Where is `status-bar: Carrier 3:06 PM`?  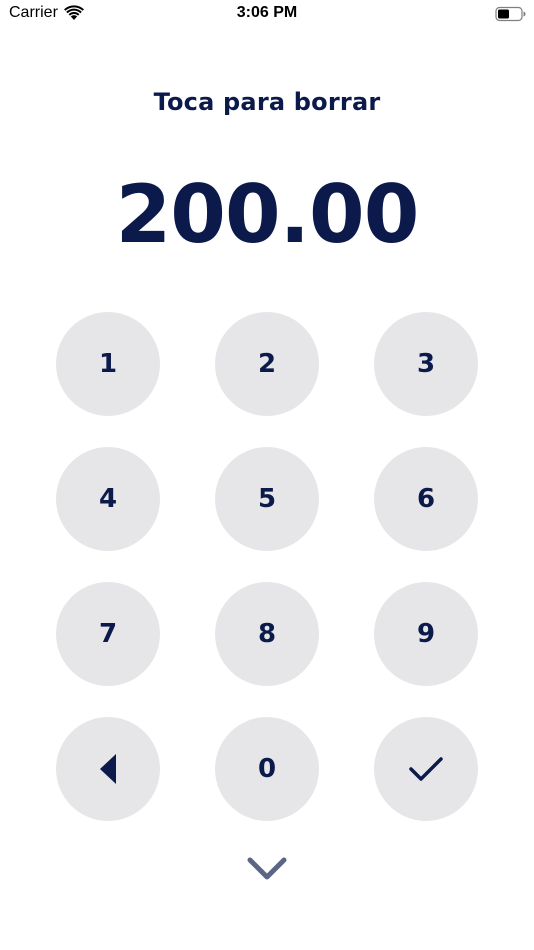
status-bar: Carrier 3:06 PM is located at coordinates (267, 15).